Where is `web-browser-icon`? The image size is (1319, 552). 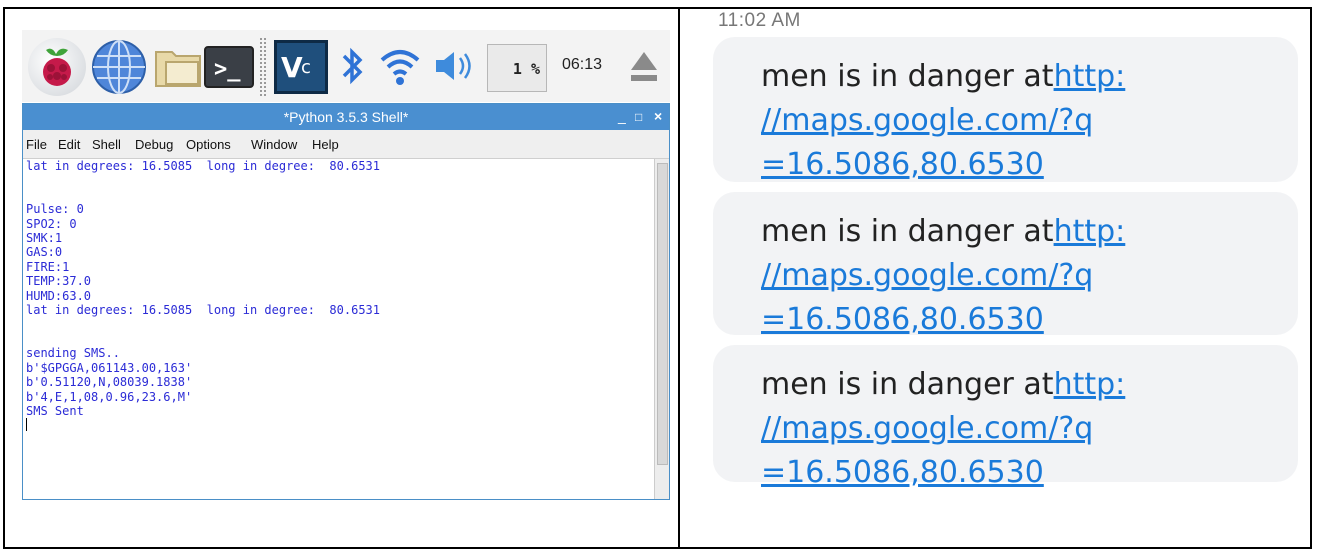 web-browser-icon is located at coordinates (119, 67).